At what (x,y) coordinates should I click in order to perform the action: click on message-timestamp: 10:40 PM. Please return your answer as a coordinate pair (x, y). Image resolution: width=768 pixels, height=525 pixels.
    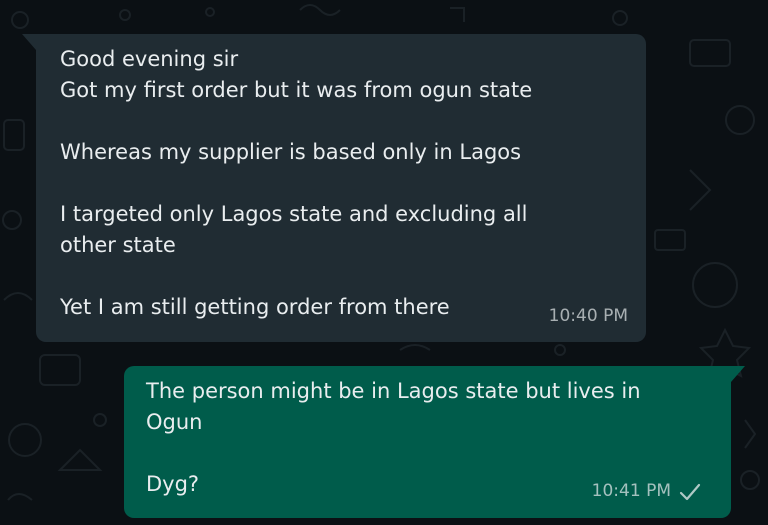
    Looking at the image, I should click on (588, 316).